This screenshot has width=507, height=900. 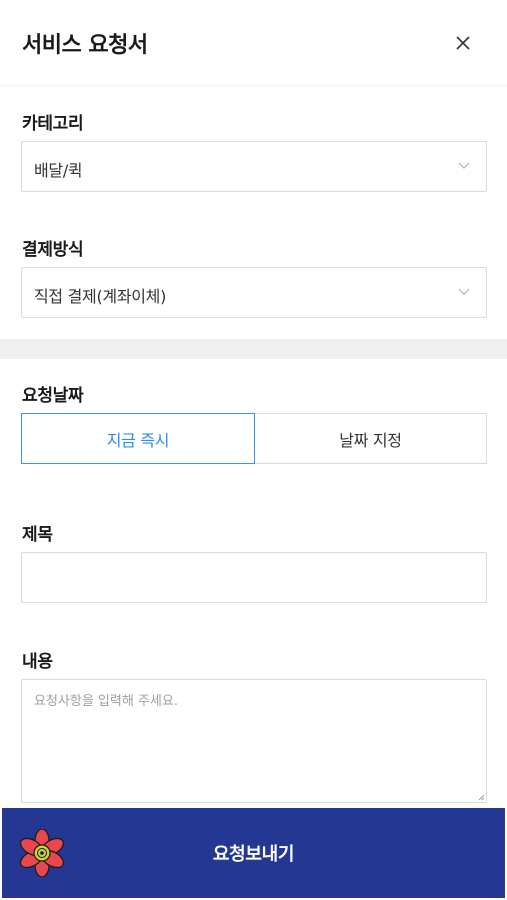 I want to click on request-pick-date-button: 날짜 지정, so click(x=370, y=438).